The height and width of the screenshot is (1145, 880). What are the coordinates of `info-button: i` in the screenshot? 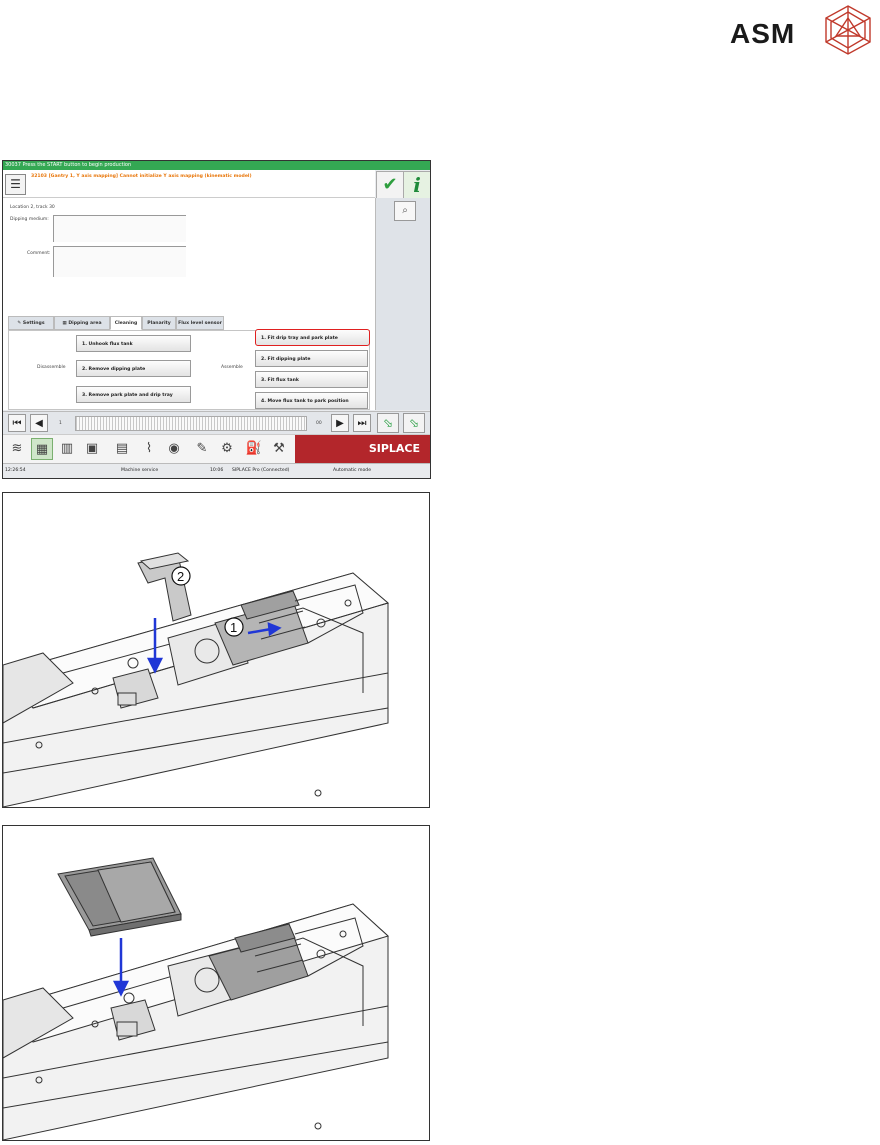 It's located at (416, 185).